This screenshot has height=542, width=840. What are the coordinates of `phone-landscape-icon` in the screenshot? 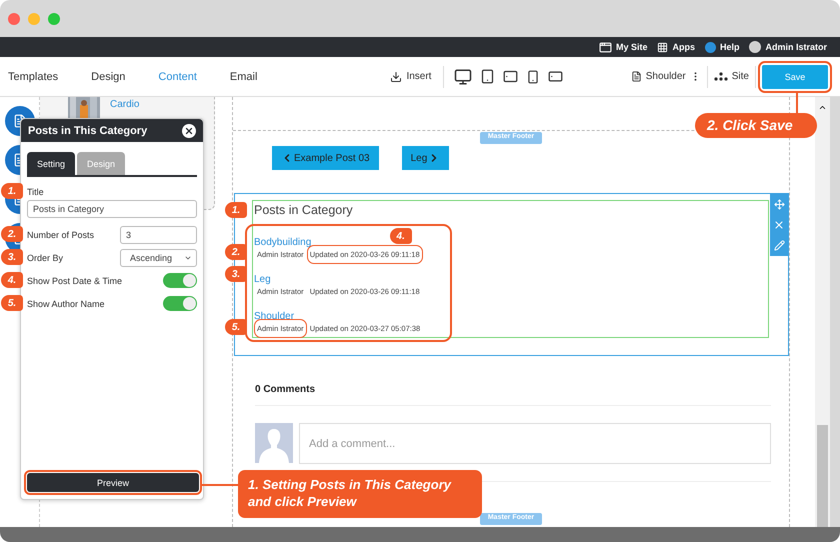 It's located at (556, 76).